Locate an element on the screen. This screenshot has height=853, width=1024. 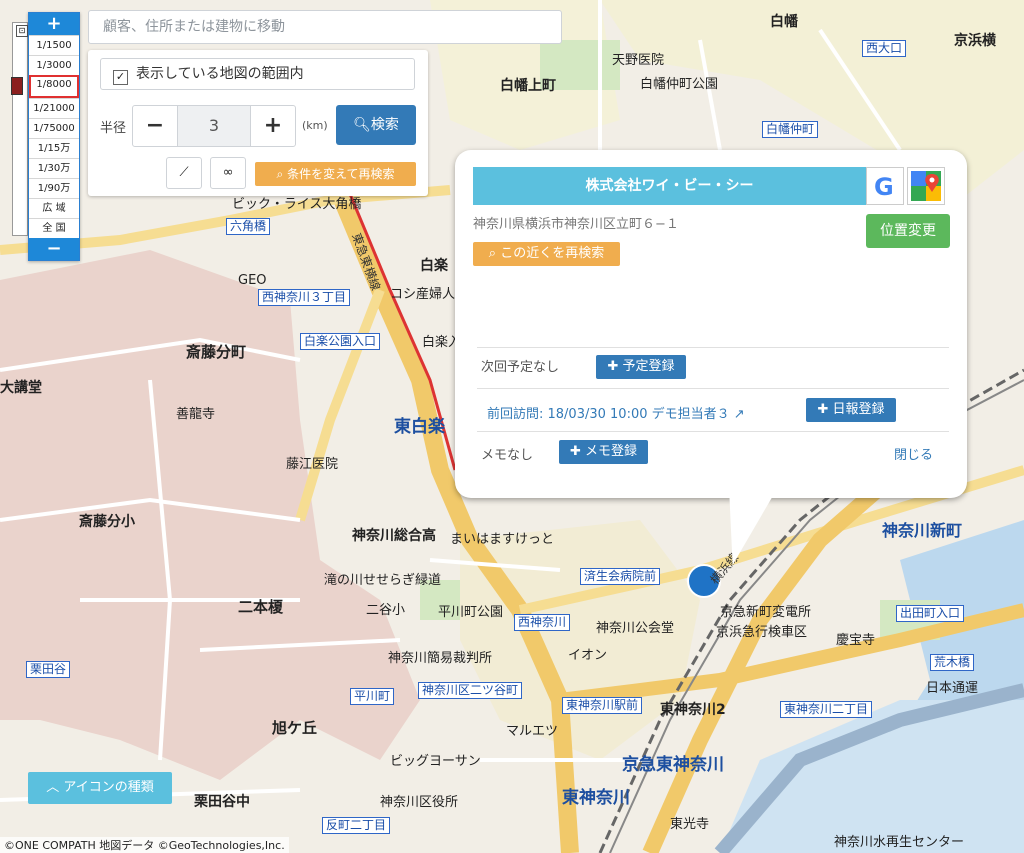
chevron-up-icon: ︿ is located at coordinates (53, 787).